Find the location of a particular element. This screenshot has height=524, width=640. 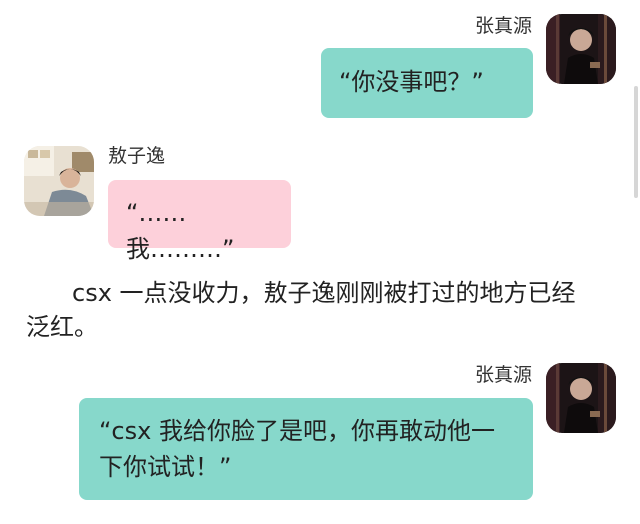

narration-paragraph: csx 一点没收力，敖子逸刚刚被打过的地方已经泛红。 is located at coordinates (301, 310).